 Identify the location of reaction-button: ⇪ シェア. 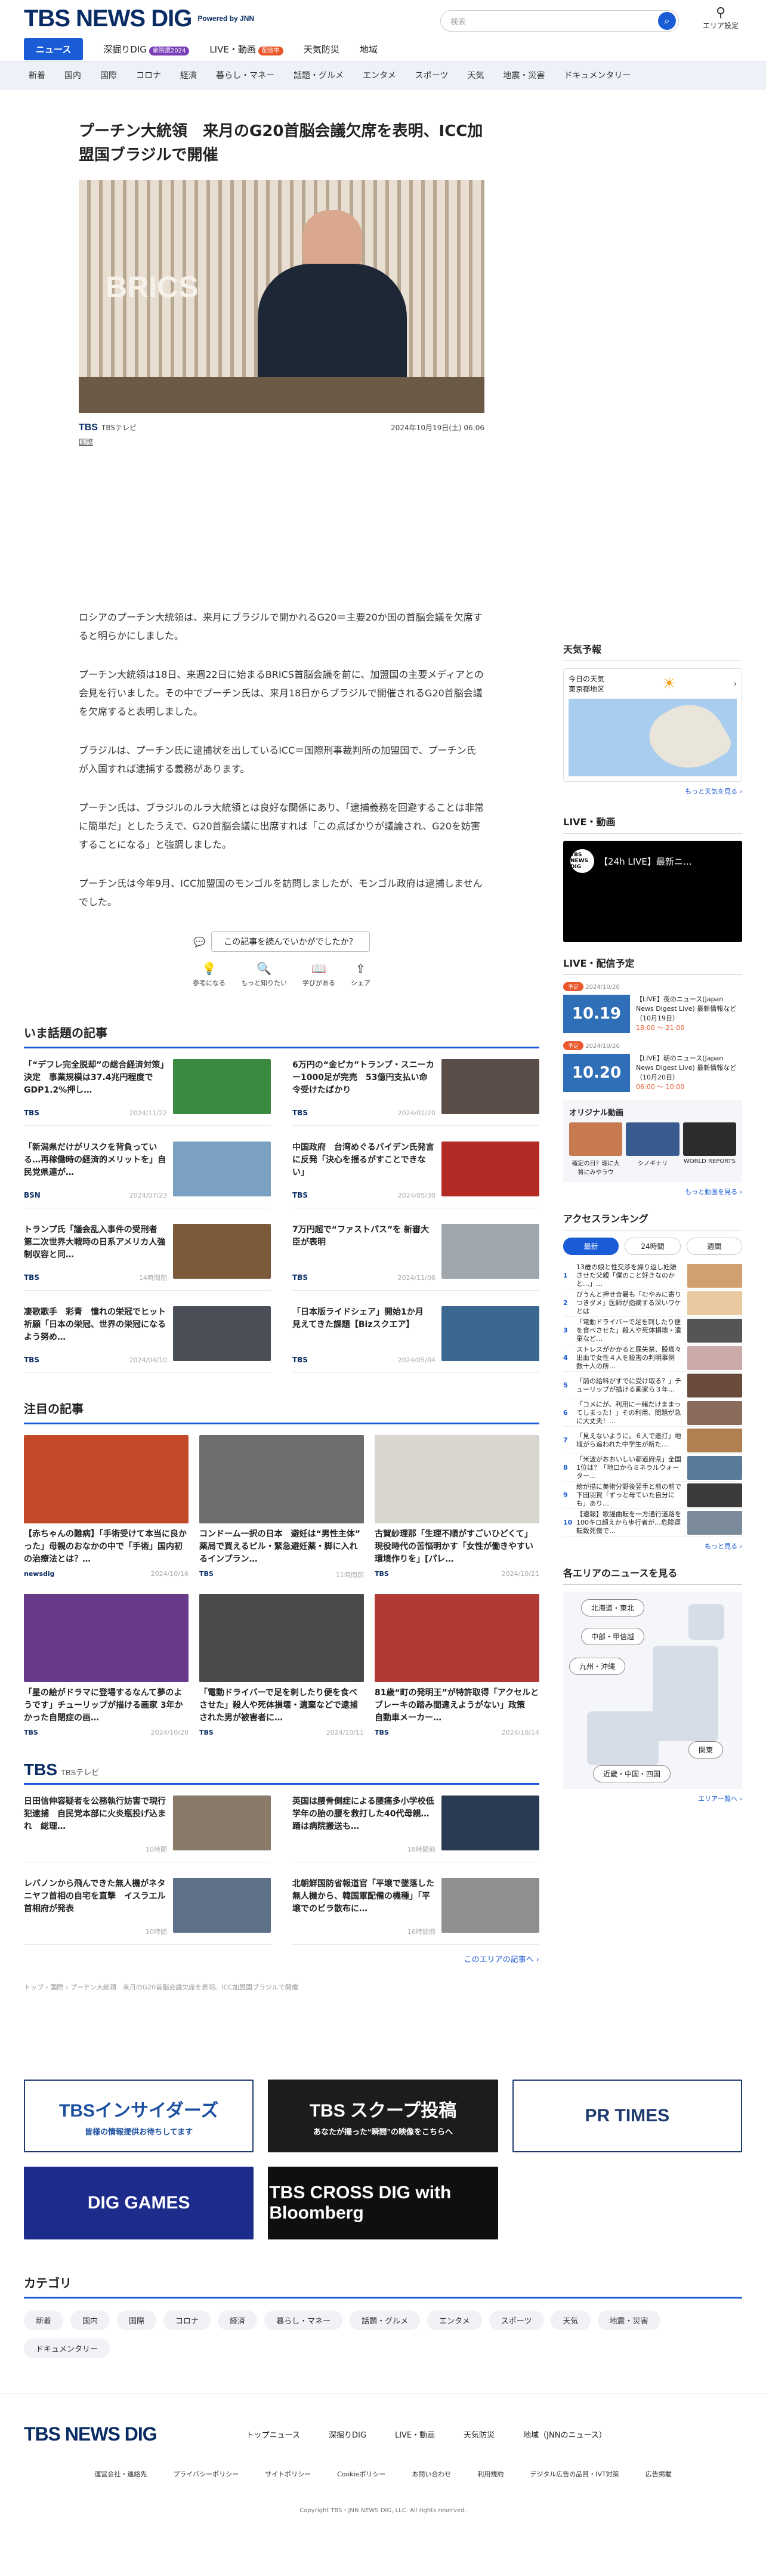
(360, 974).